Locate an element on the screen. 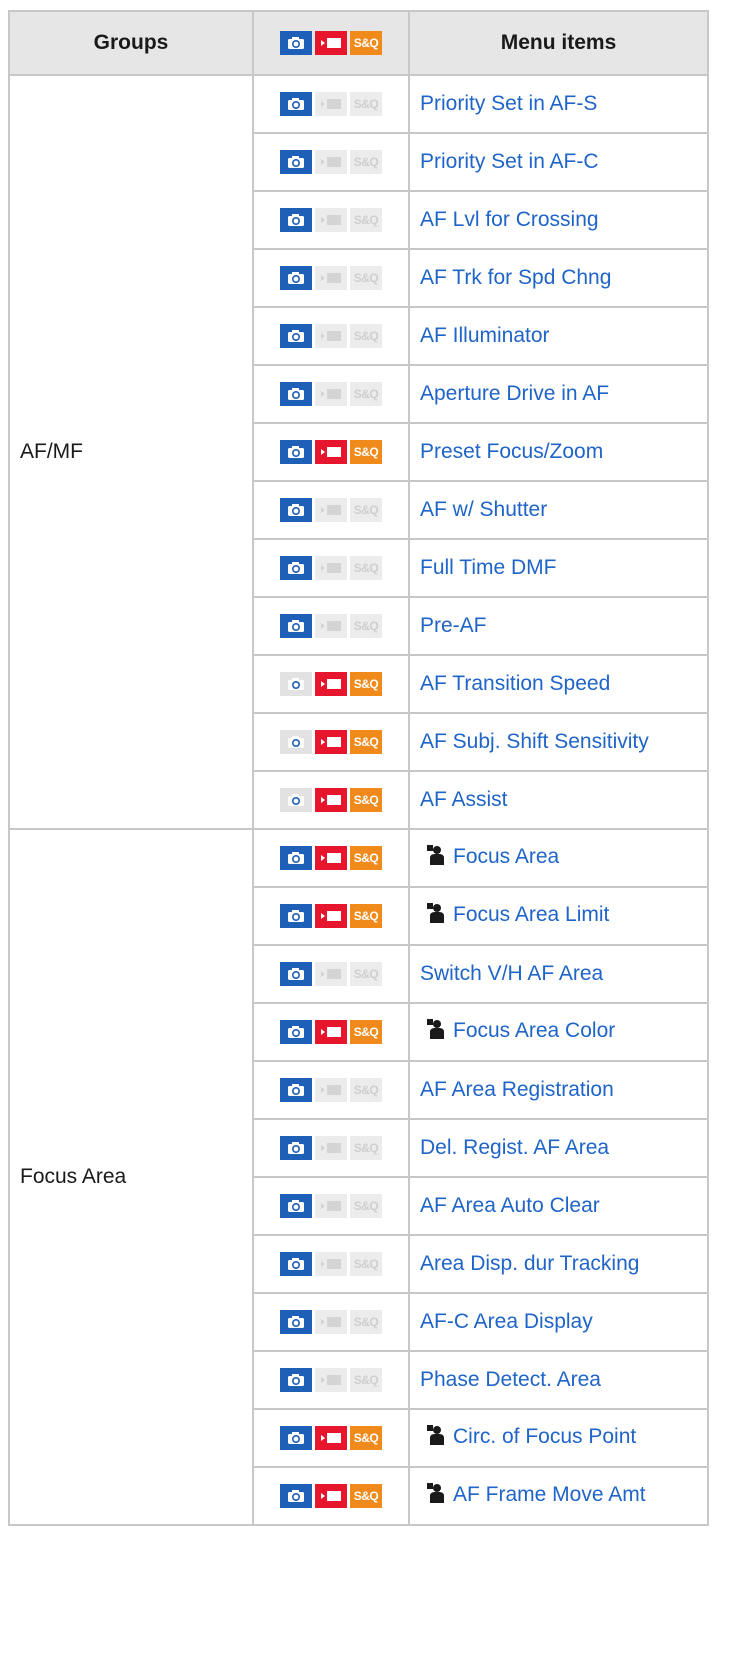 The height and width of the screenshot is (1662, 739). menu-item-link: Preset Focus/Zoom is located at coordinates (511, 451).